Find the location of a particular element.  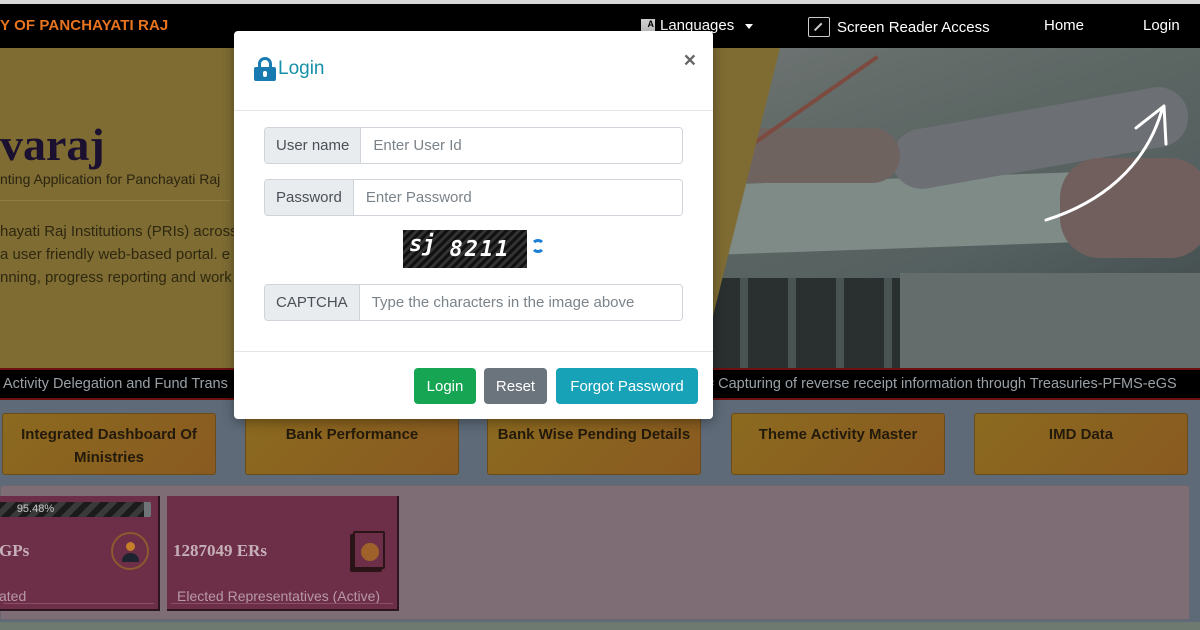

close-button: × is located at coordinates (690, 61).